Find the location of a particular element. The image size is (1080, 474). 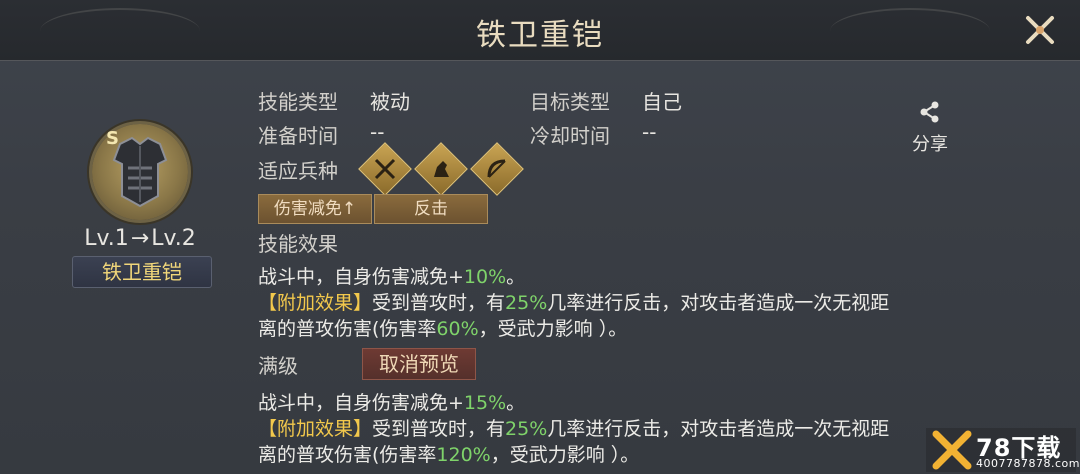

cancel-preview-button: 取消预览 is located at coordinates (419, 364).